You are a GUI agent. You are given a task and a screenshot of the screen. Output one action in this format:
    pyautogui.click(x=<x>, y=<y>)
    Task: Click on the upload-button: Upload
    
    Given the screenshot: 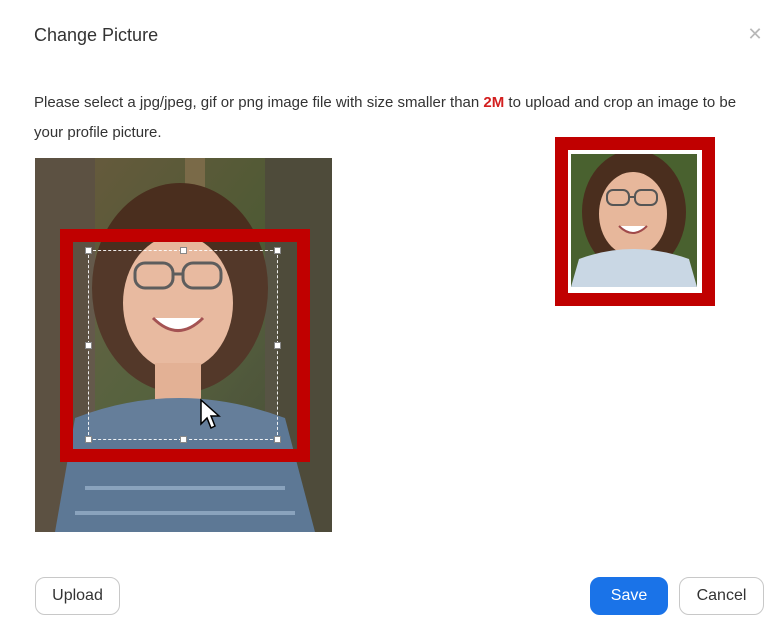 What is the action you would take?
    pyautogui.click(x=77, y=596)
    